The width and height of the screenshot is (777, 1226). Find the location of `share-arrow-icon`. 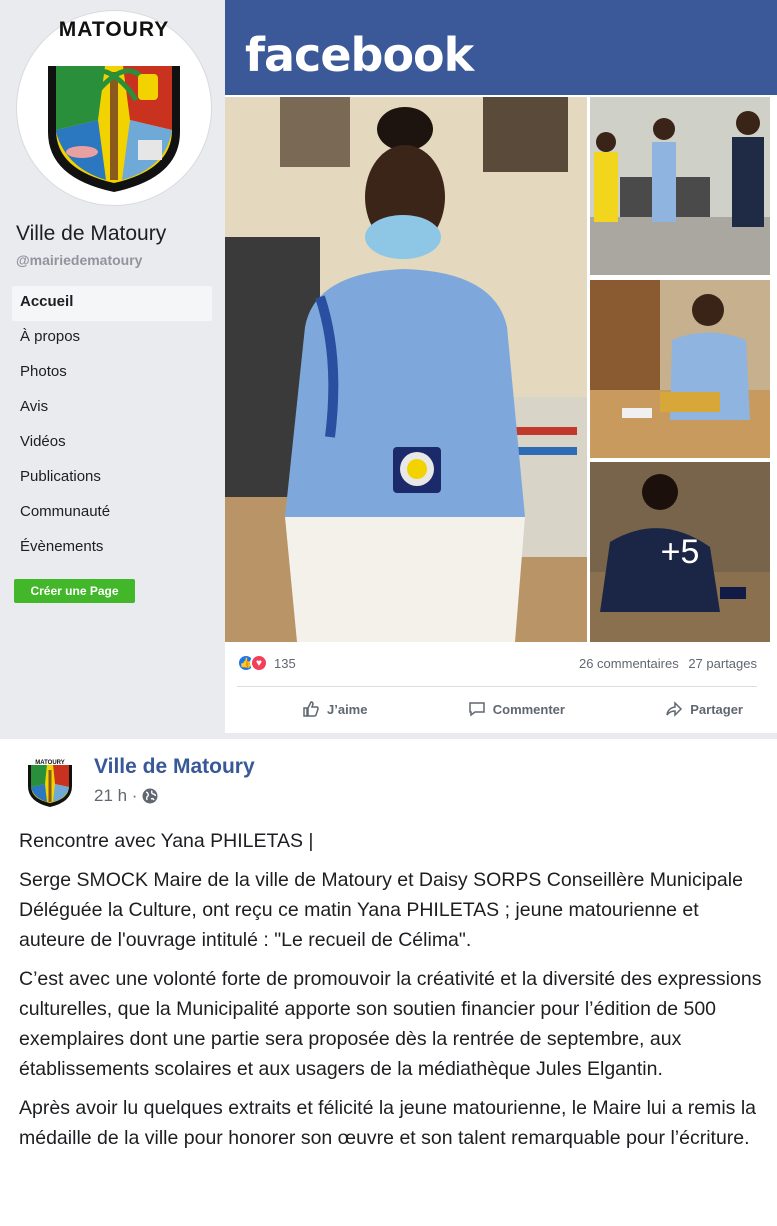

share-arrow-icon is located at coordinates (674, 709).